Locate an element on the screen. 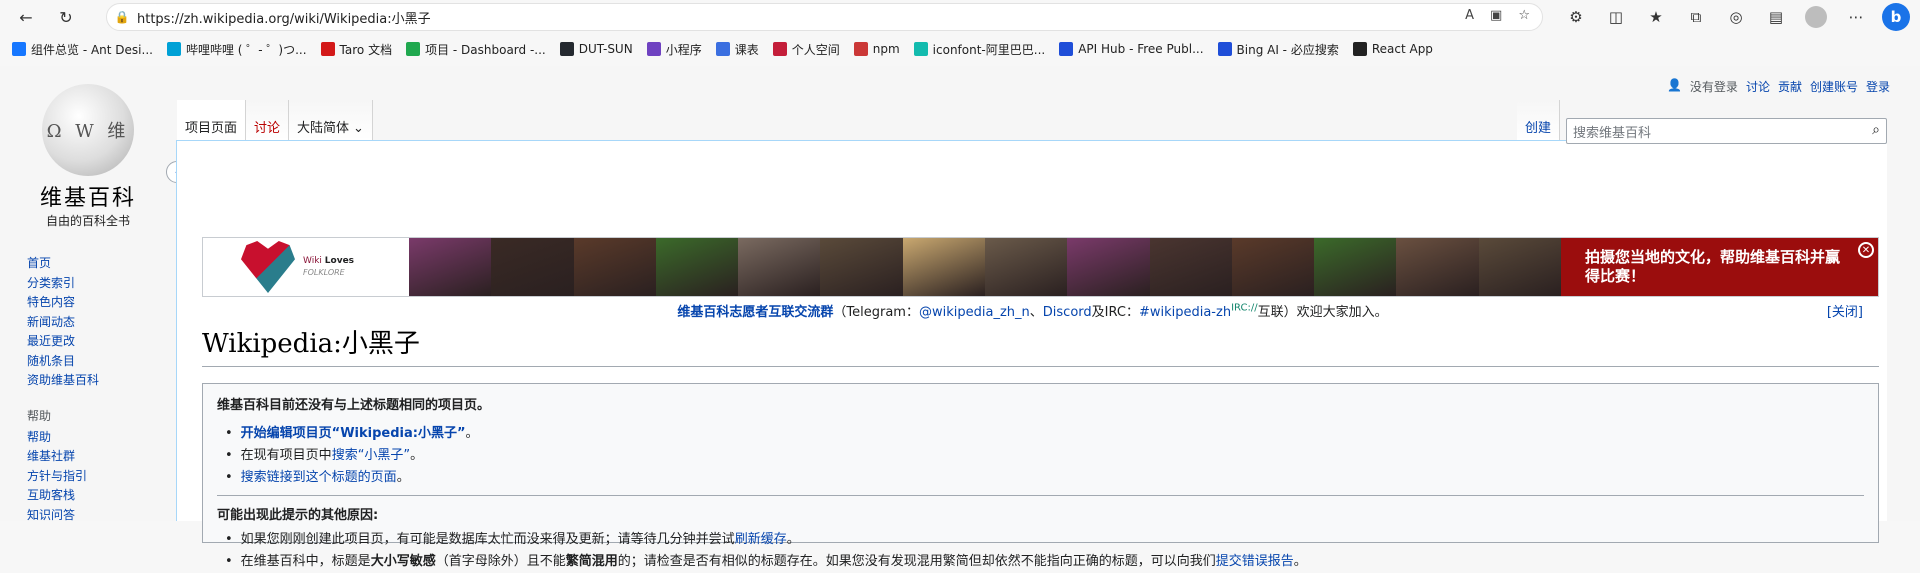 Image resolution: width=1920 pixels, height=573 pixels. tab-variant-dropdown: 大陆简体 ⌄ is located at coordinates (331, 120).